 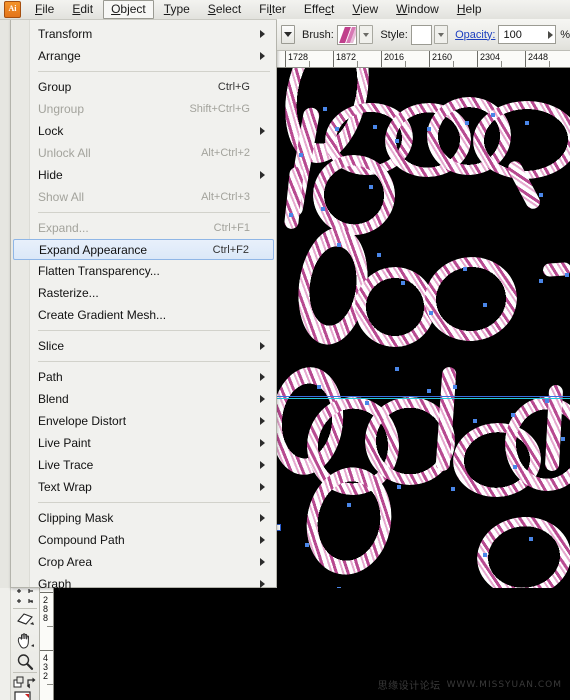 What do you see at coordinates (143, 562) in the screenshot?
I see `menu-item-crop-area: Crop Area` at bounding box center [143, 562].